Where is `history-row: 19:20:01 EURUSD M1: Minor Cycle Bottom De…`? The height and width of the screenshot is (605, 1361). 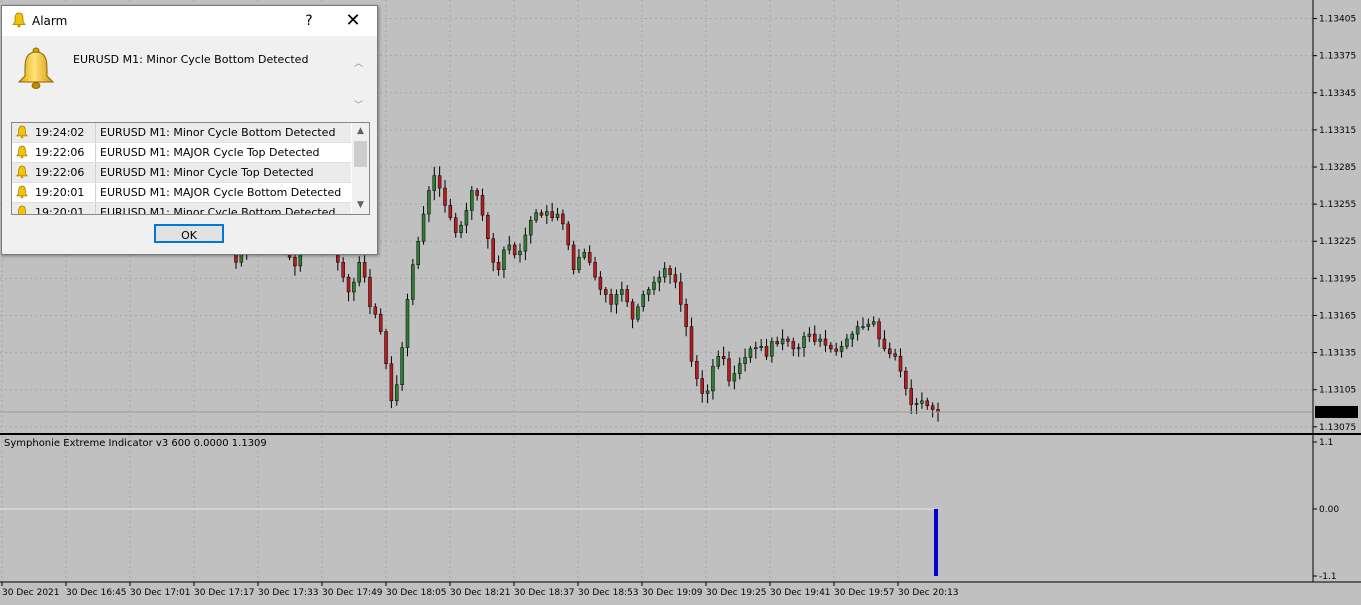 history-row: 19:20:01 EURUSD M1: Minor Cycle Bottom De… is located at coordinates (181, 209).